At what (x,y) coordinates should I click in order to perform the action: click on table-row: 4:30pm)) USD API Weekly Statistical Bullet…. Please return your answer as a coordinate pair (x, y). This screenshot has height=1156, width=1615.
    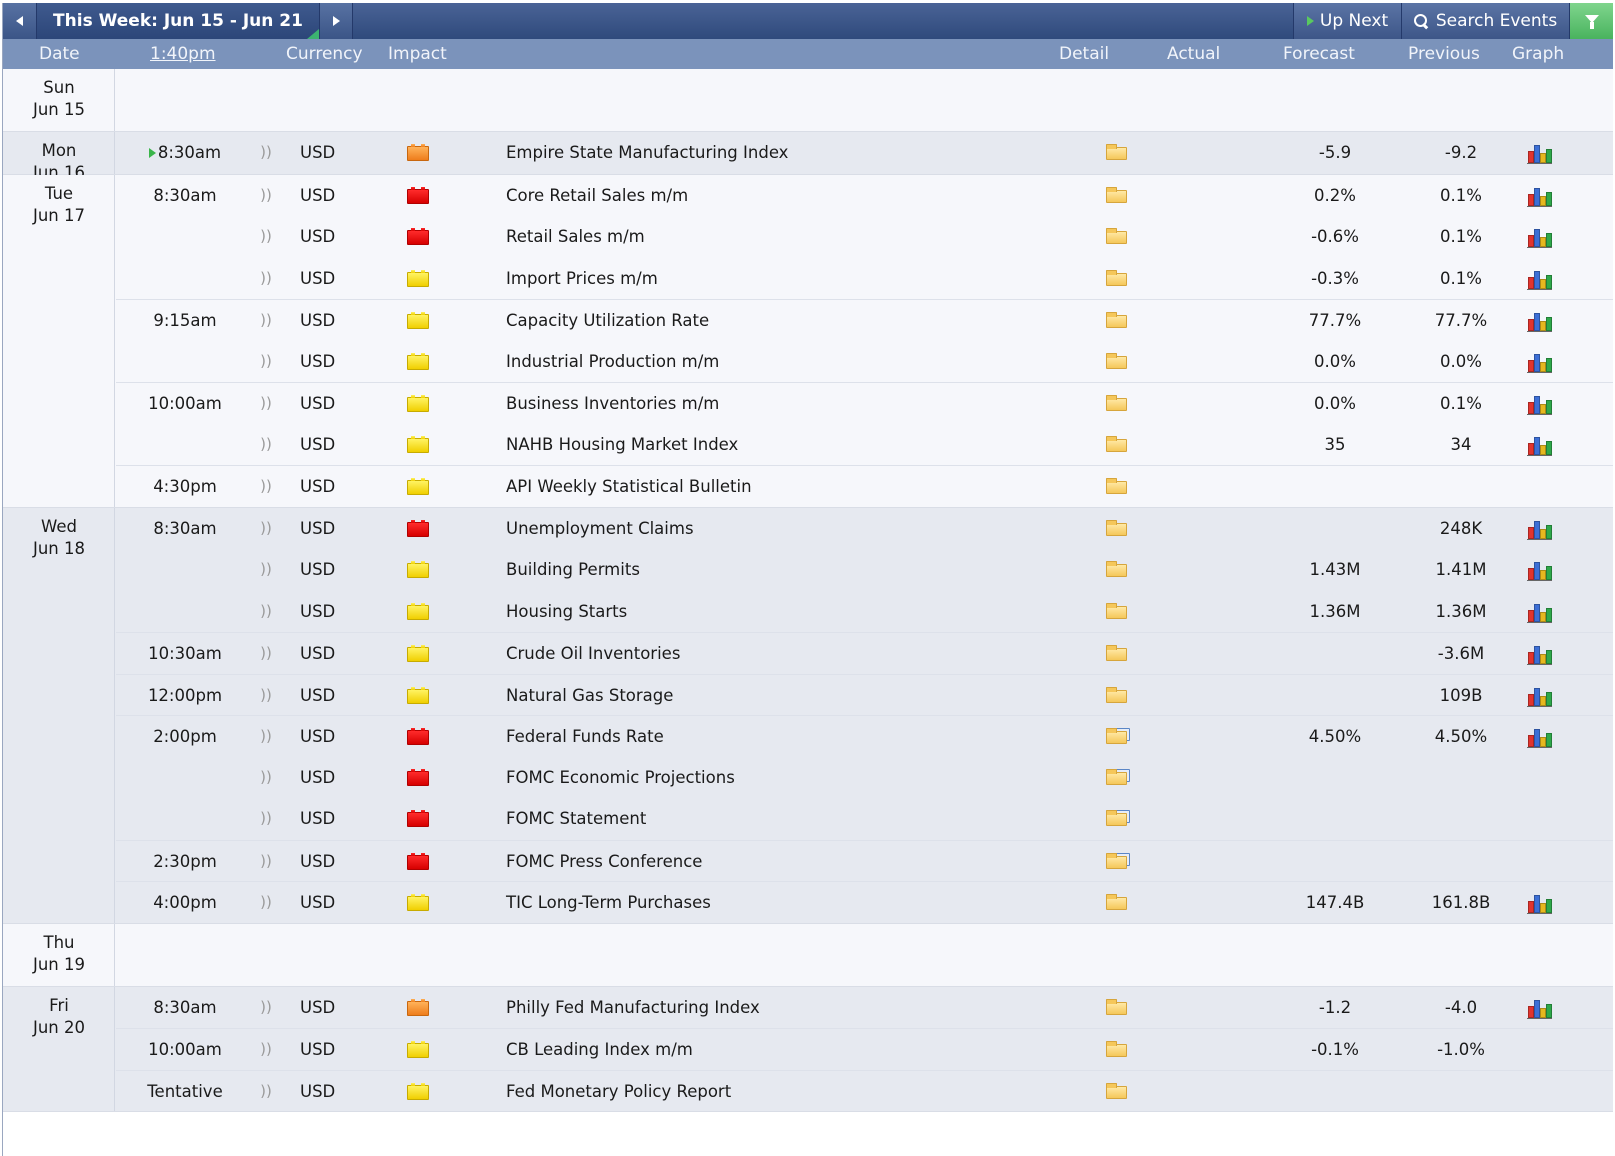
    Looking at the image, I should click on (864, 486).